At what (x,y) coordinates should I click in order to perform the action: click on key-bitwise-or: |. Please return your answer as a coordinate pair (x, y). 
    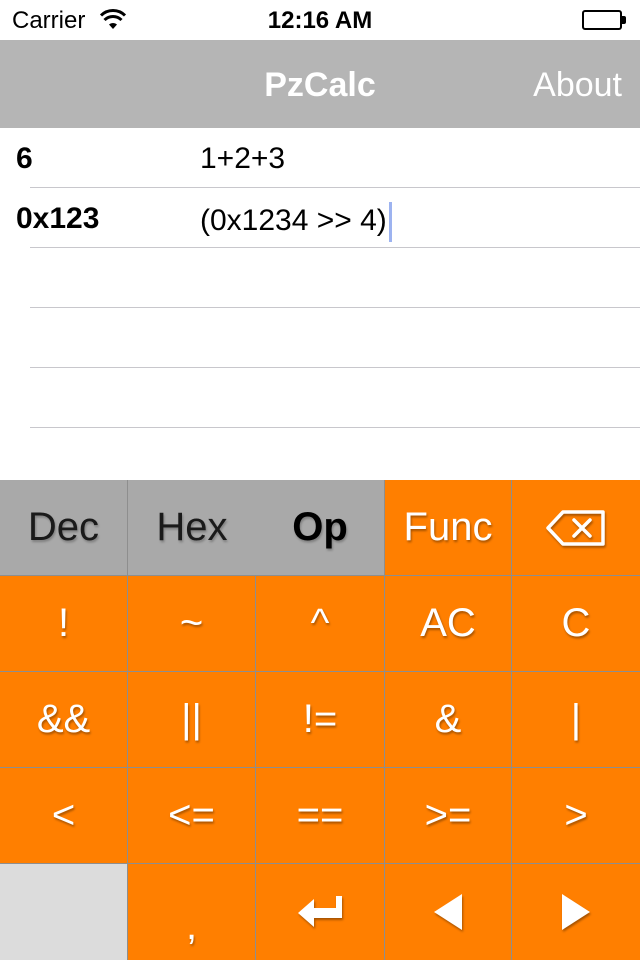
    Looking at the image, I should click on (576, 719).